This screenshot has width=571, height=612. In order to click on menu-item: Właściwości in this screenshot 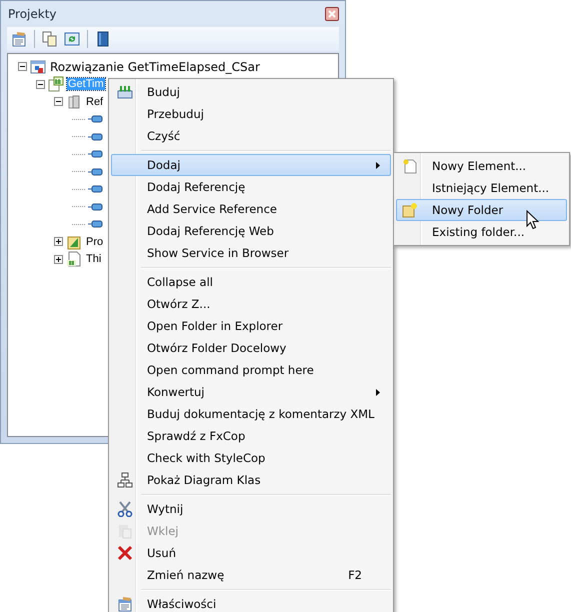, I will do `click(251, 602)`.